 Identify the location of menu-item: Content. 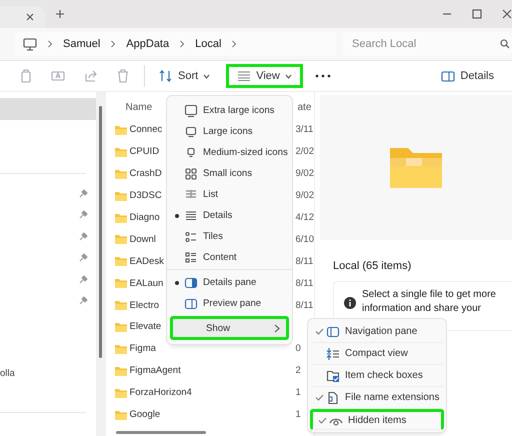
(229, 257).